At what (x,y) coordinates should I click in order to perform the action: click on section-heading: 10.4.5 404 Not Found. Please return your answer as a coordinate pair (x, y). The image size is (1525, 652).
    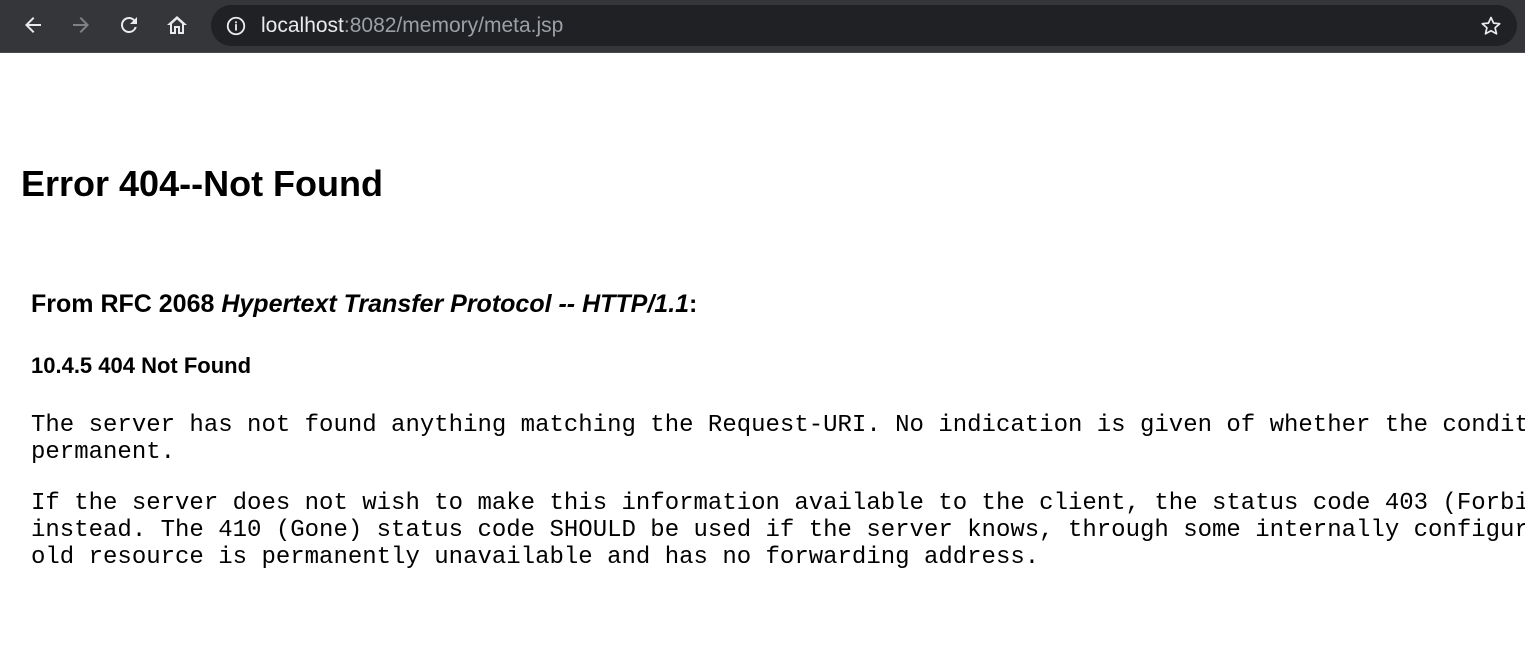
    Looking at the image, I should click on (141, 365).